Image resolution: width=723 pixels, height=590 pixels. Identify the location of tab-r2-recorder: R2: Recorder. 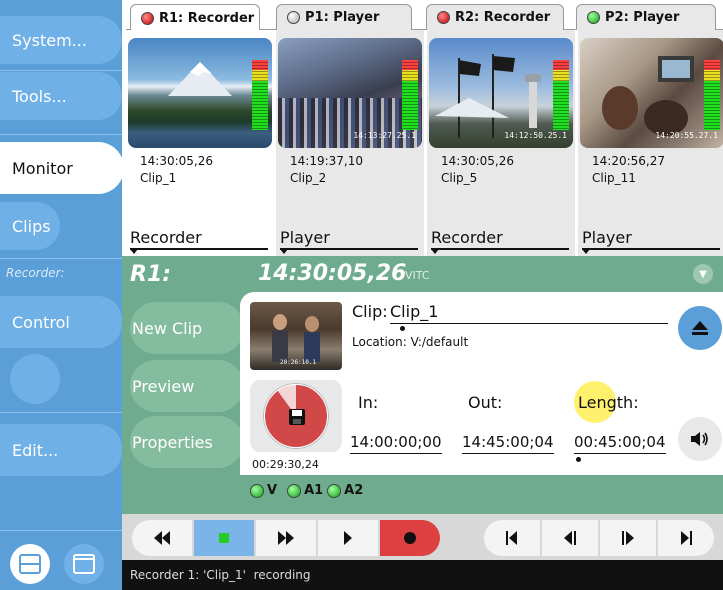
(495, 17).